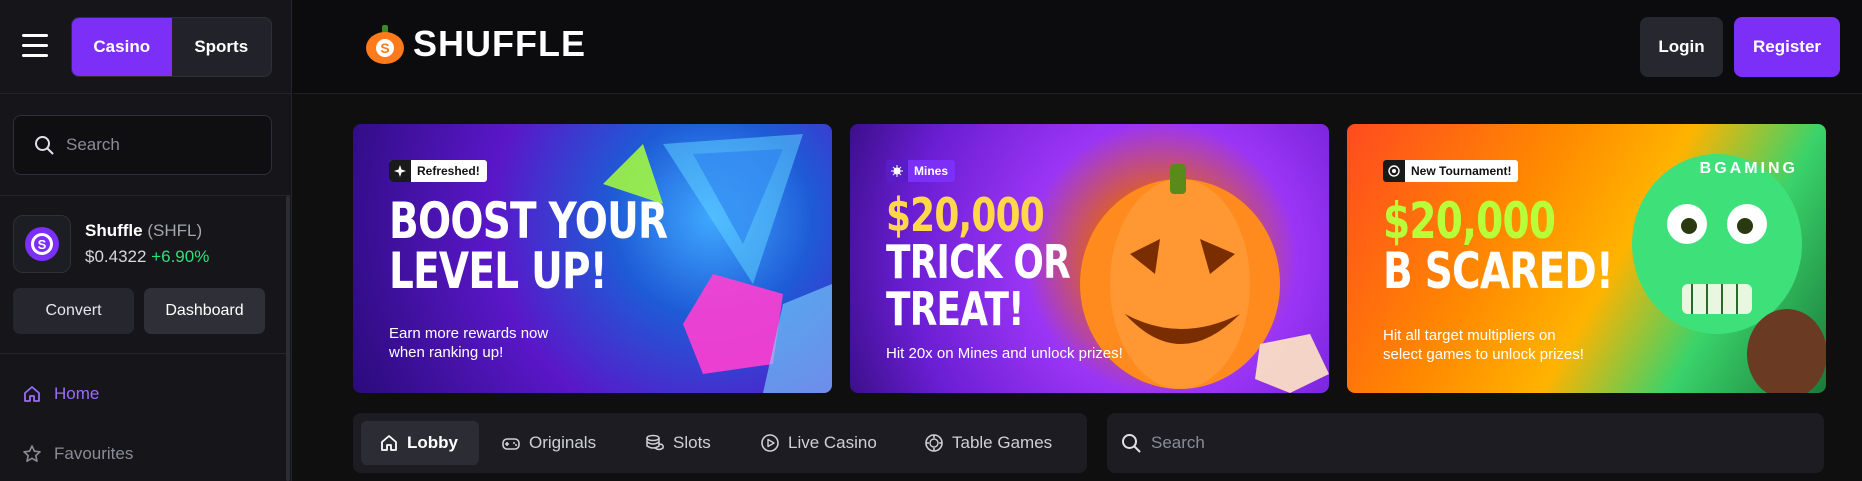 Image resolution: width=1862 pixels, height=481 pixels. Describe the element at coordinates (934, 443) in the screenshot. I see `chip-icon` at that location.